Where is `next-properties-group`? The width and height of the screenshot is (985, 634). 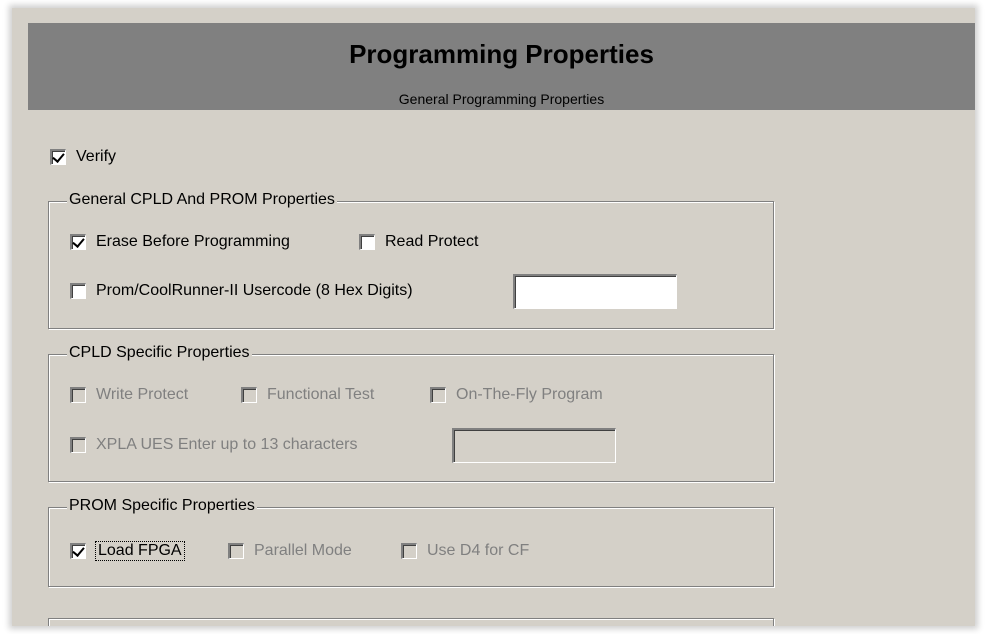 next-properties-group is located at coordinates (411, 622).